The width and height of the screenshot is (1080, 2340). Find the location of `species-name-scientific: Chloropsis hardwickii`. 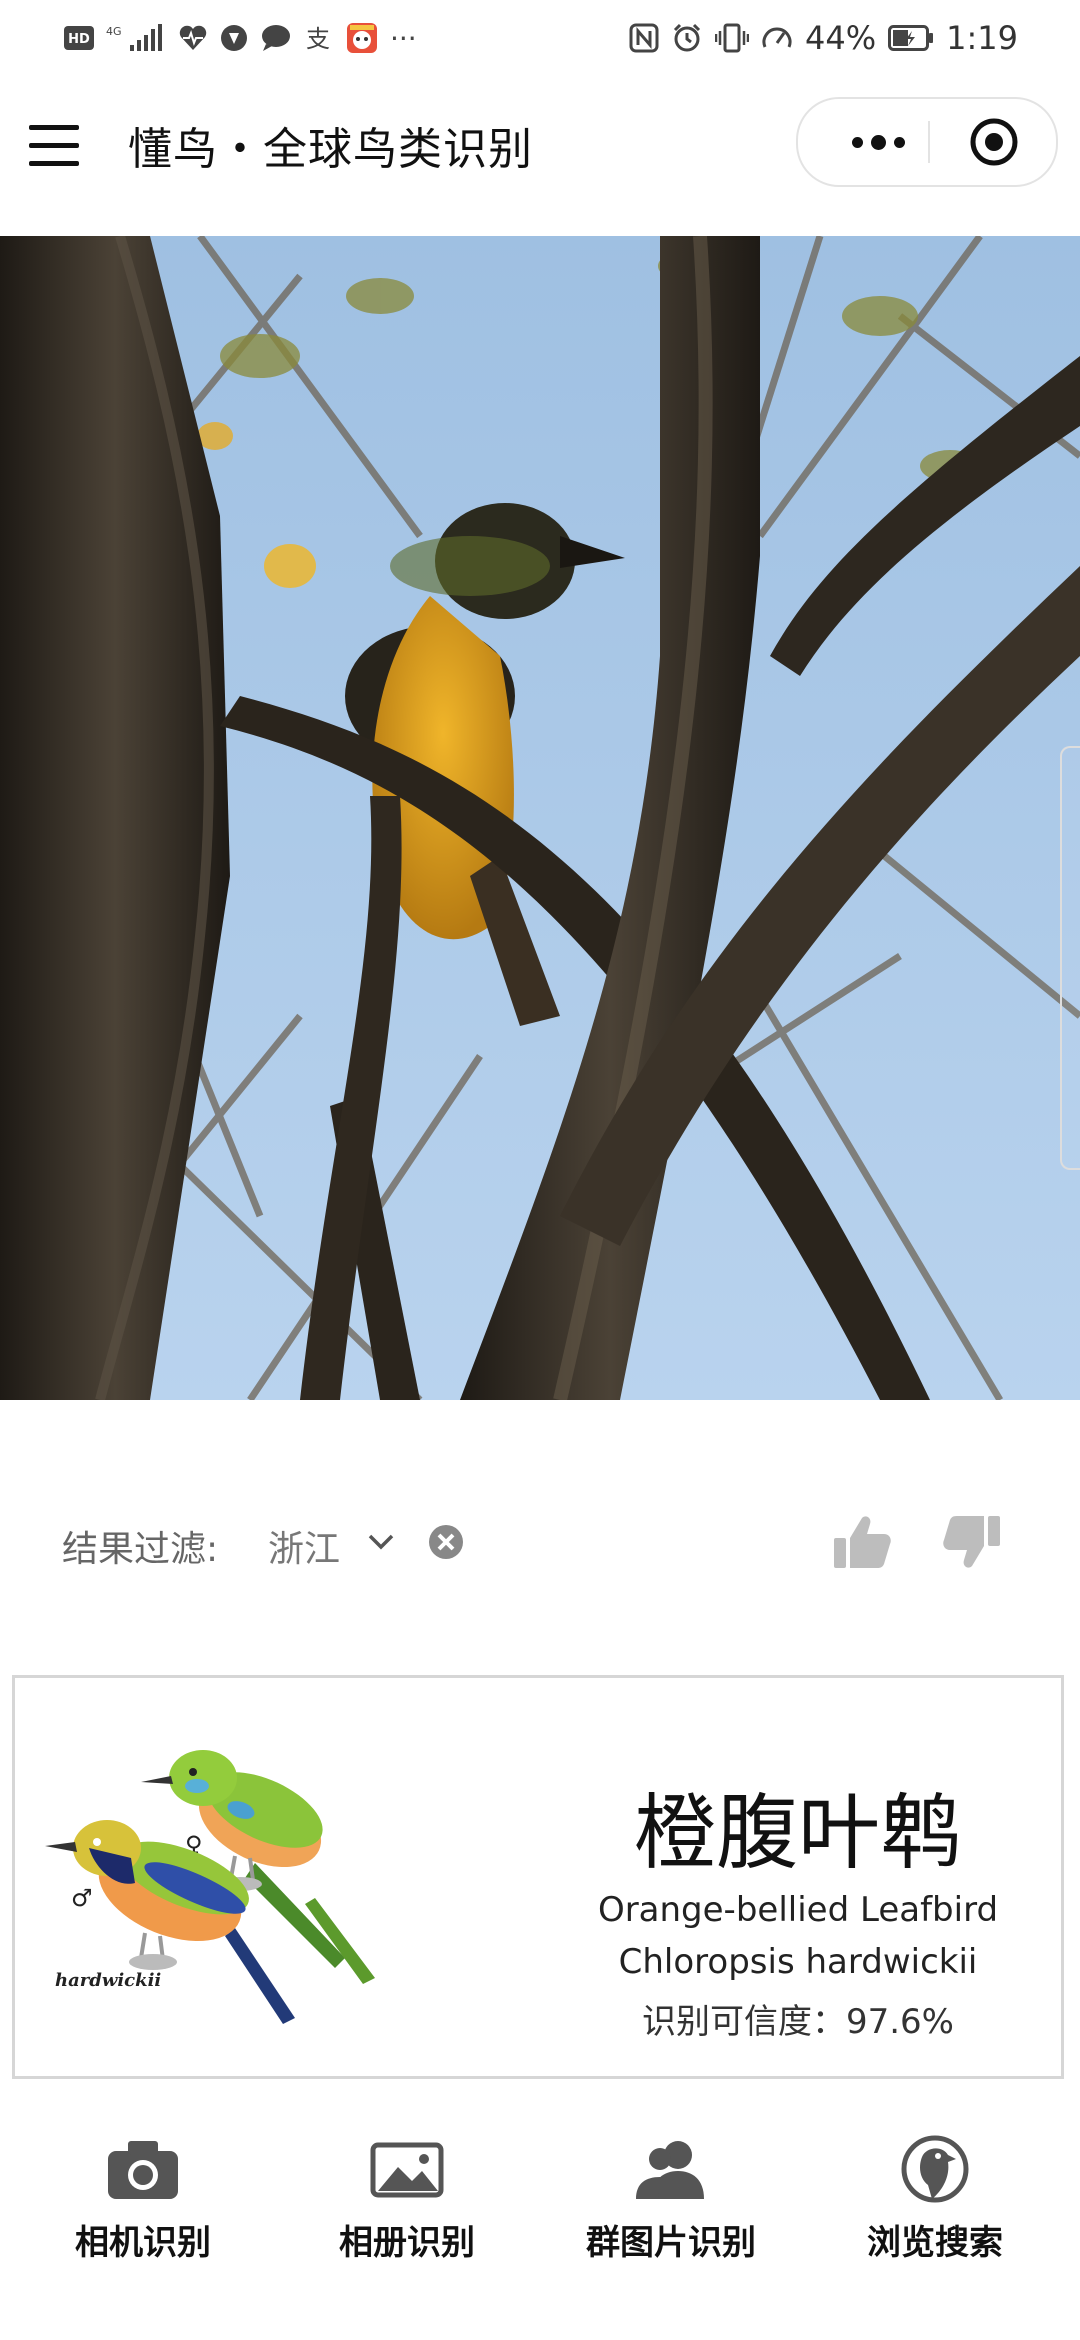

species-name-scientific: Chloropsis hardwickii is located at coordinates (798, 1962).